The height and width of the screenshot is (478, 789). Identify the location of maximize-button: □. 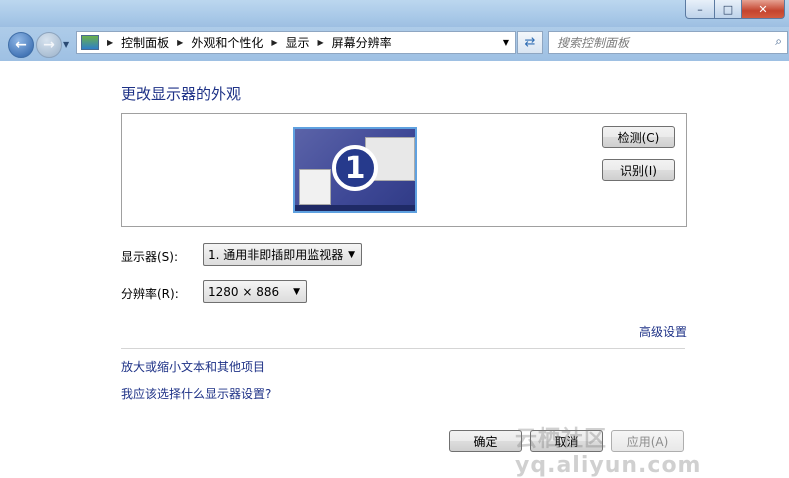
(728, 9).